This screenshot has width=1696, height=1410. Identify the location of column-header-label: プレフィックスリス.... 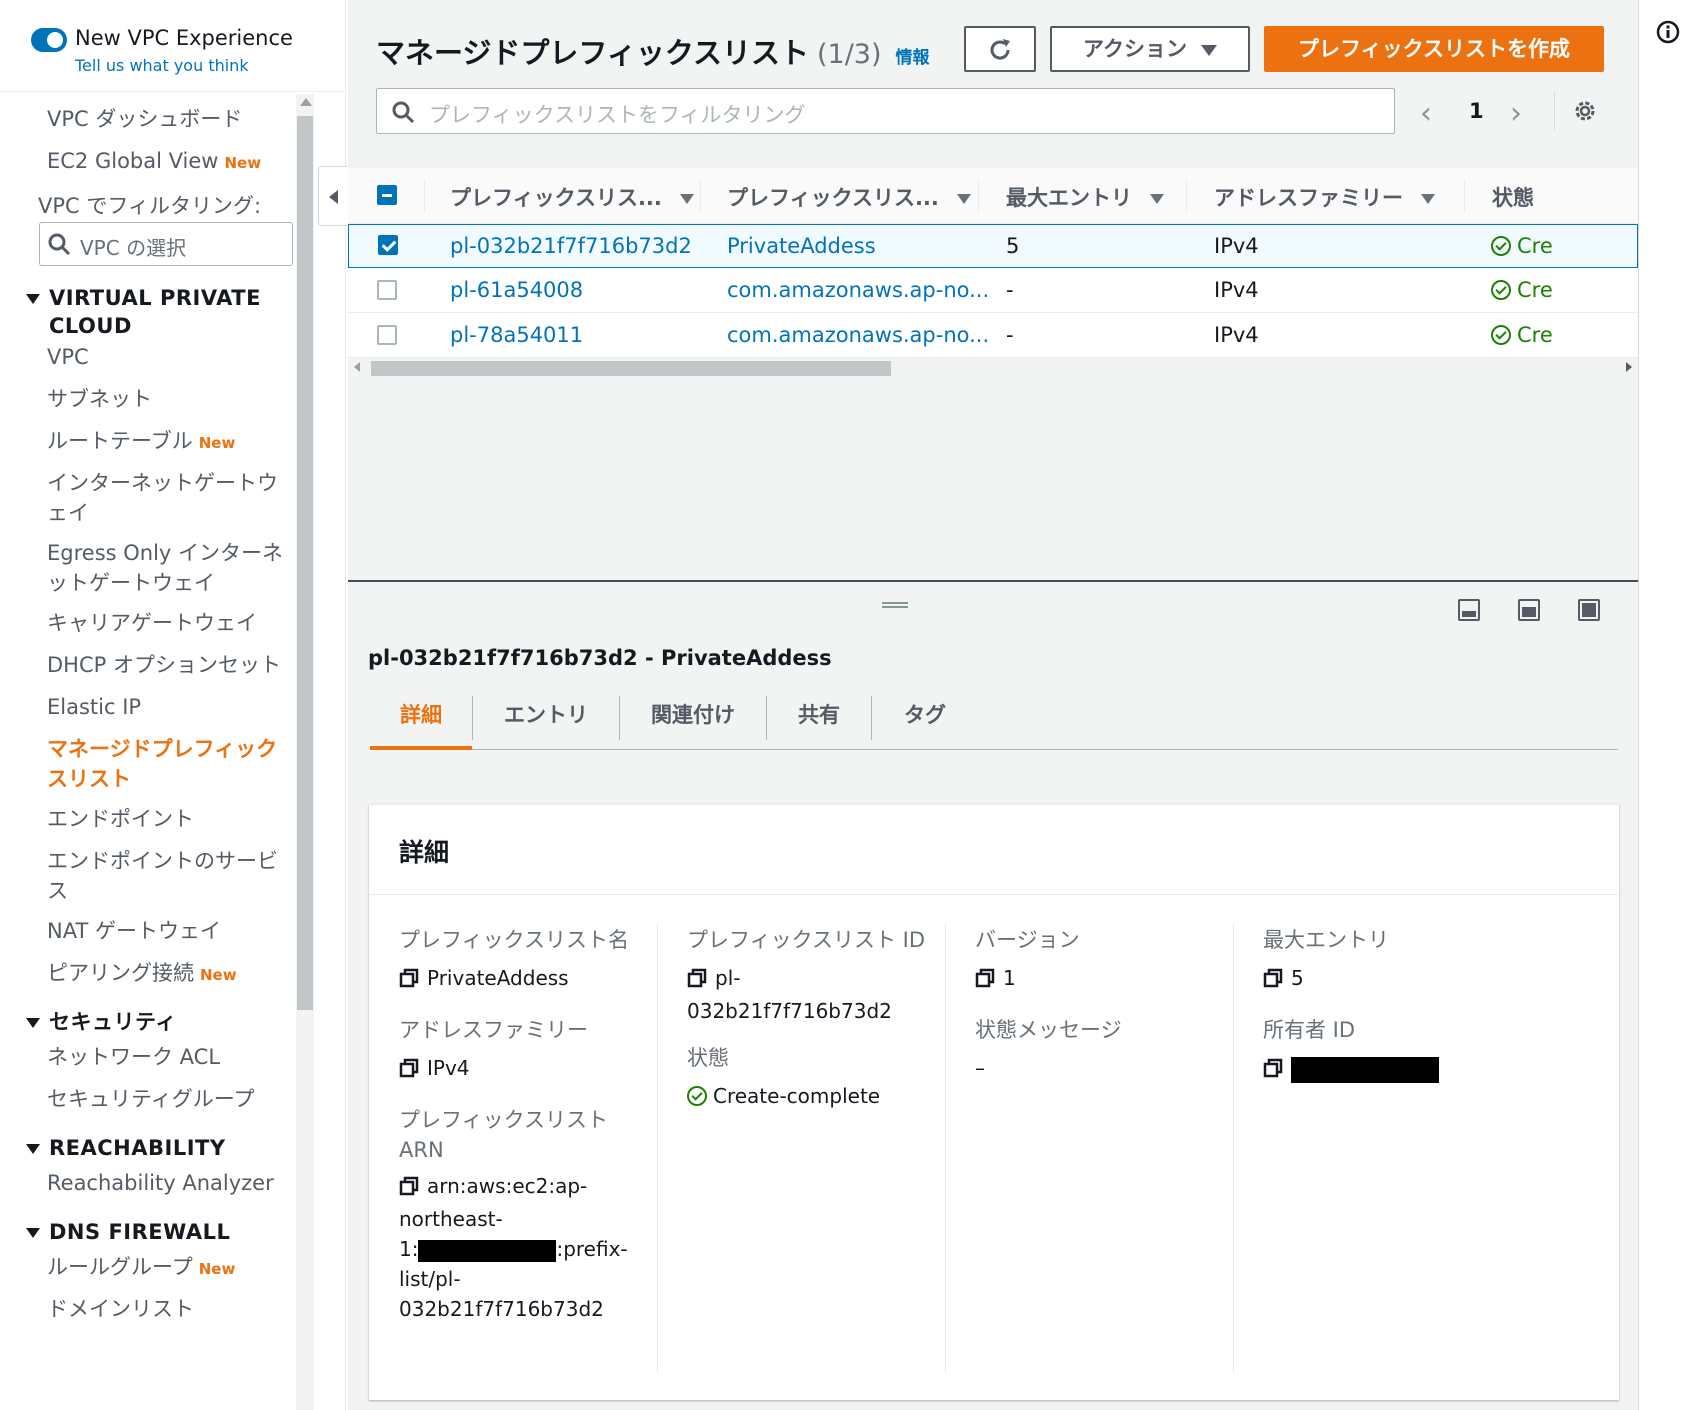
(833, 198).